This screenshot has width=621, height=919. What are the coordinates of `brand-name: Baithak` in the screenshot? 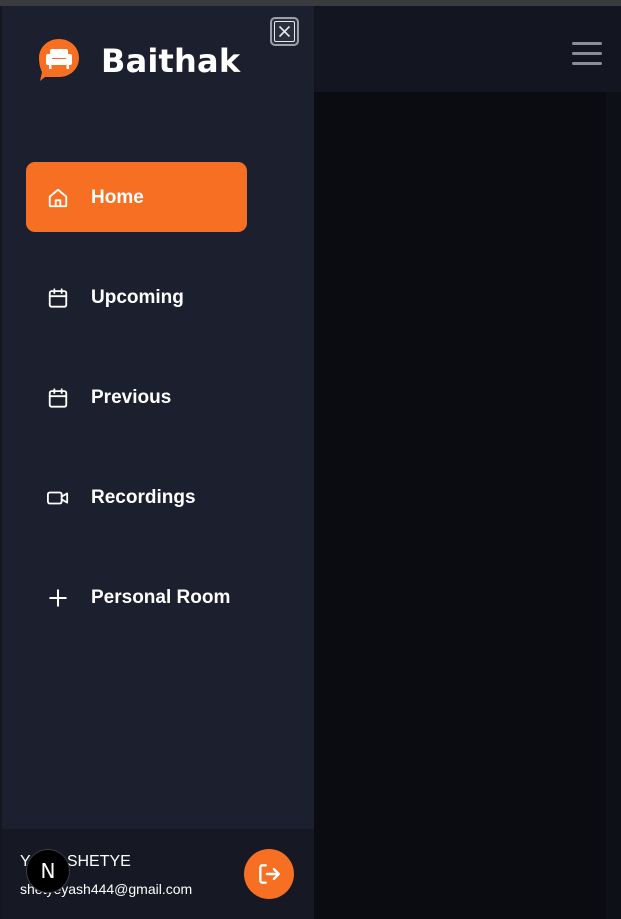 It's located at (171, 61).